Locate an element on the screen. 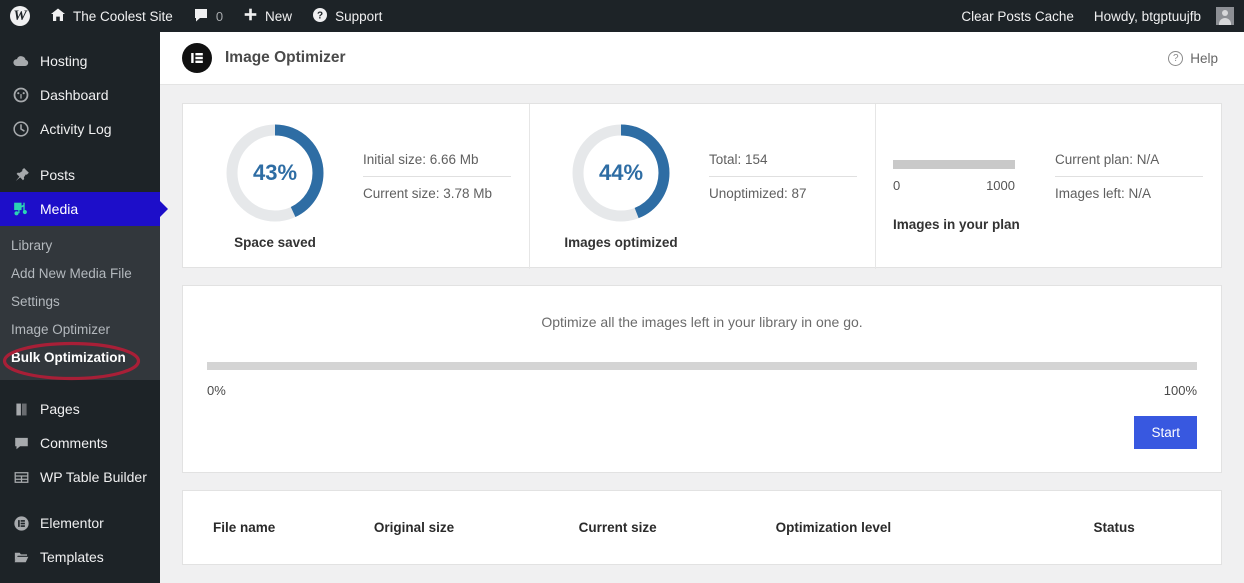 The width and height of the screenshot is (1244, 583). plan-gauge-group: 0 1000 Images in your plan is located at coordinates (967, 186).